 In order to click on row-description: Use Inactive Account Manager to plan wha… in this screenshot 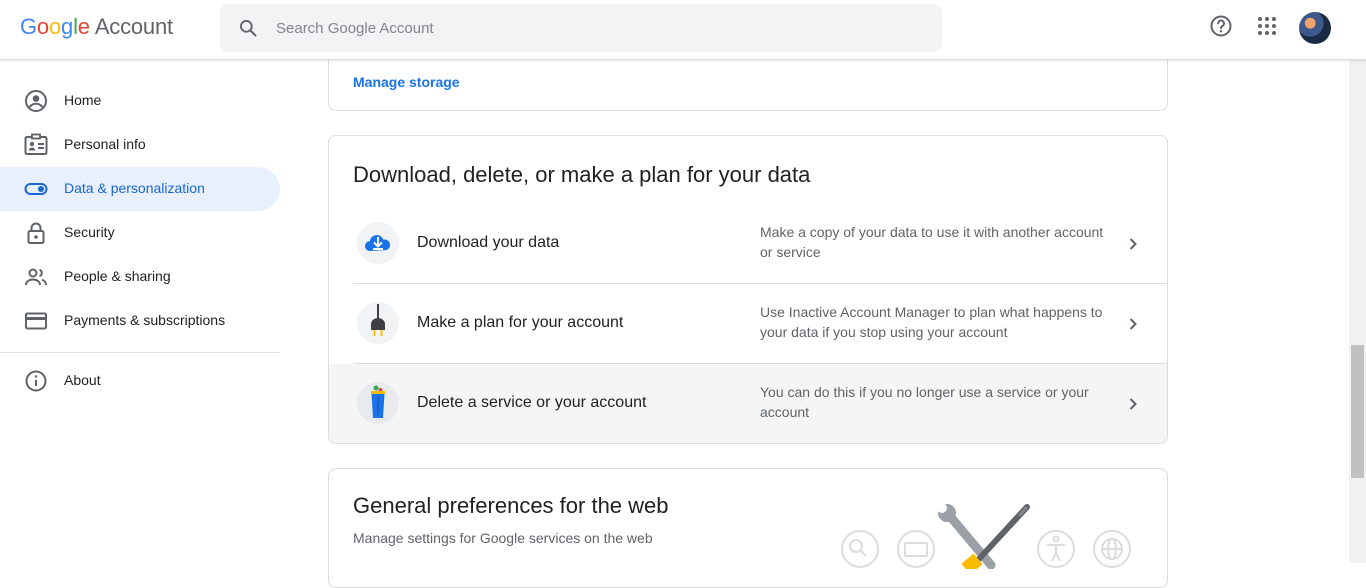, I will do `click(931, 322)`.